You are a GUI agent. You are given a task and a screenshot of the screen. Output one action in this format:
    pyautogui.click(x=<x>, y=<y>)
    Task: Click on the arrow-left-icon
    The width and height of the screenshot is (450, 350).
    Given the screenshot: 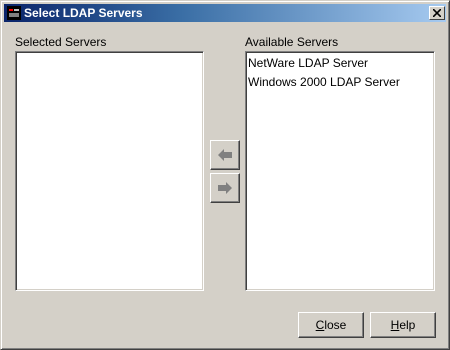 What is the action you would take?
    pyautogui.click(x=225, y=155)
    